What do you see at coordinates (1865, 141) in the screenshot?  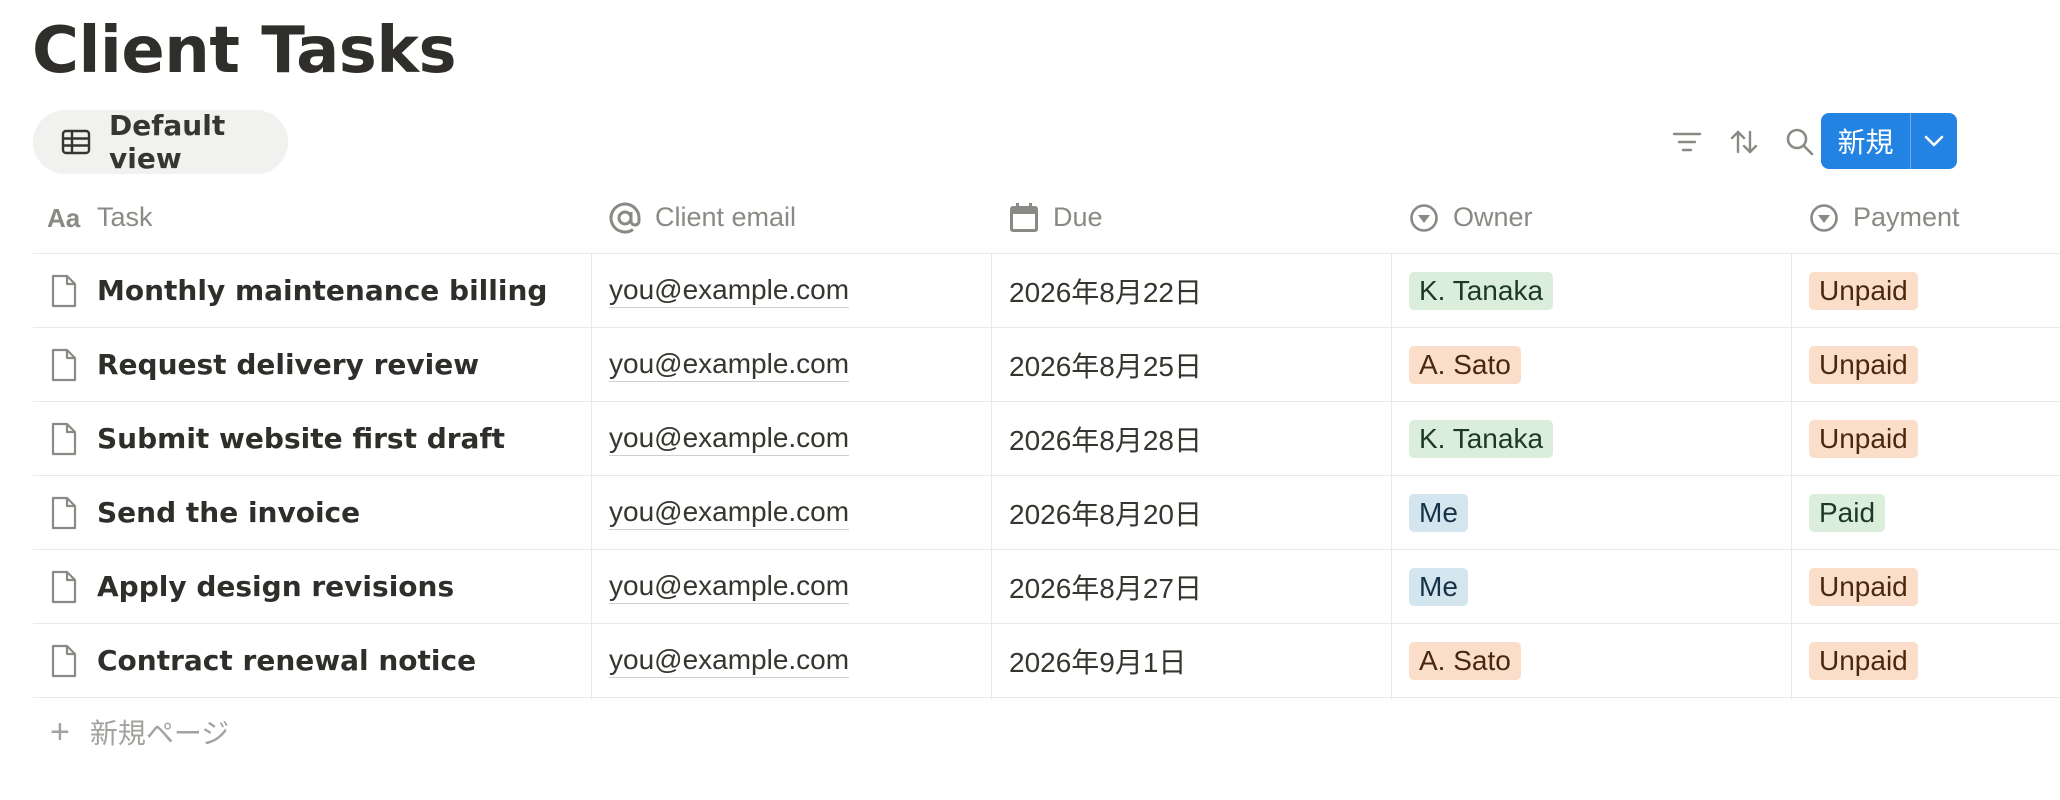 I see `new-button: 新規` at bounding box center [1865, 141].